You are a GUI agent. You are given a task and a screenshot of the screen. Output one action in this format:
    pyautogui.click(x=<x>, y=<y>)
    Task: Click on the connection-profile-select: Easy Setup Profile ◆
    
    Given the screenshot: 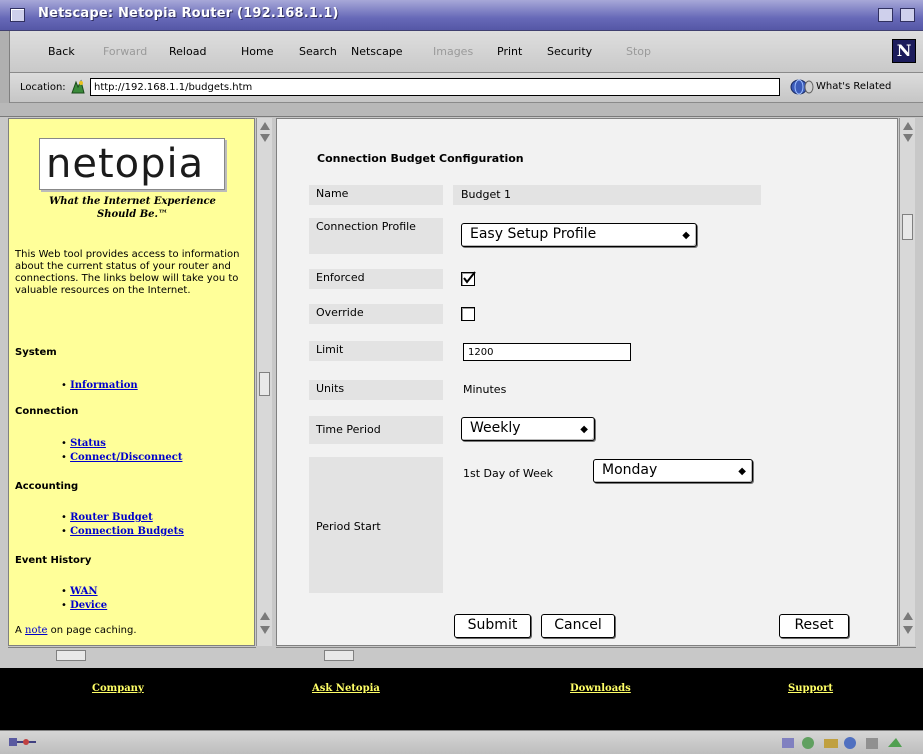 What is the action you would take?
    pyautogui.click(x=579, y=235)
    